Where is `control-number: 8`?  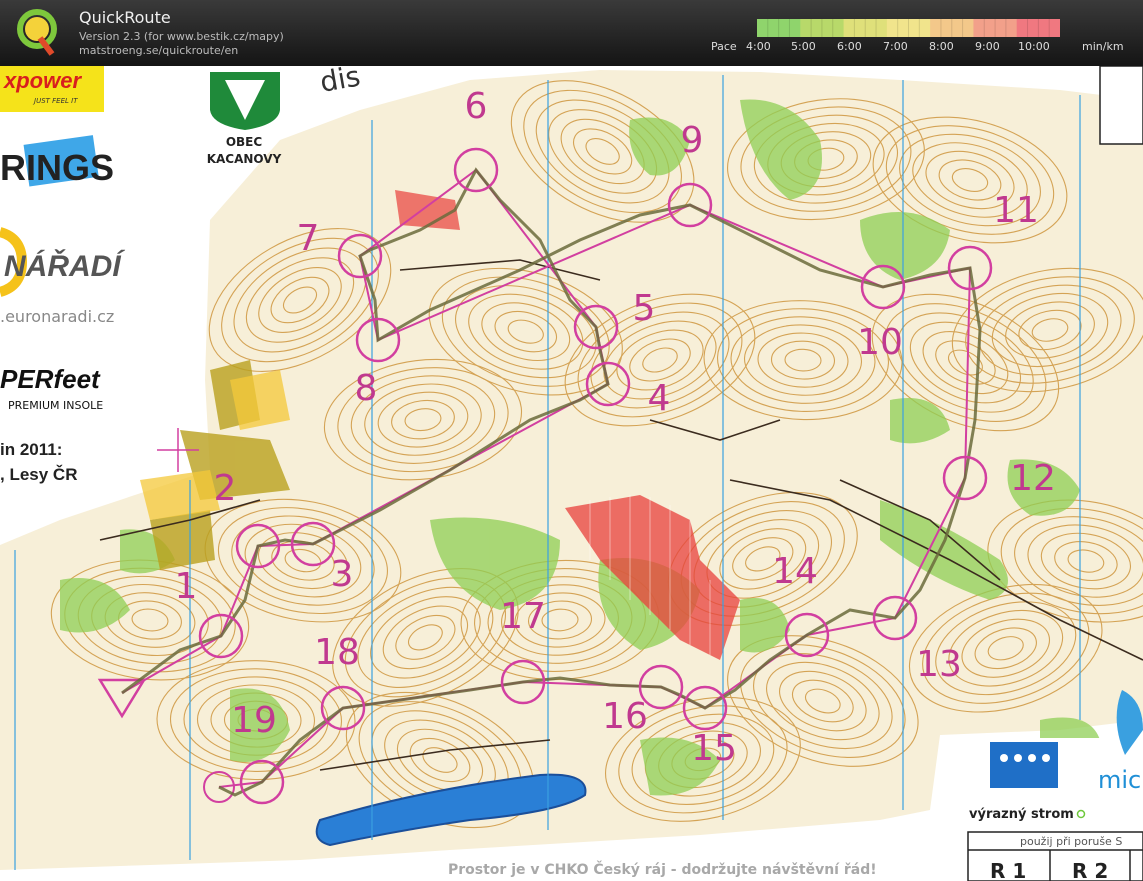 control-number: 8 is located at coordinates (366, 388).